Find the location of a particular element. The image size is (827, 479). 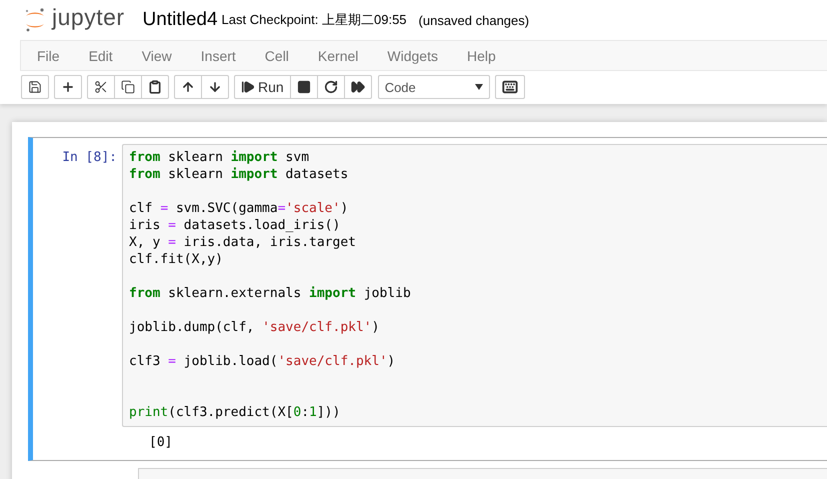

menu-item: Kernel is located at coordinates (346, 56).